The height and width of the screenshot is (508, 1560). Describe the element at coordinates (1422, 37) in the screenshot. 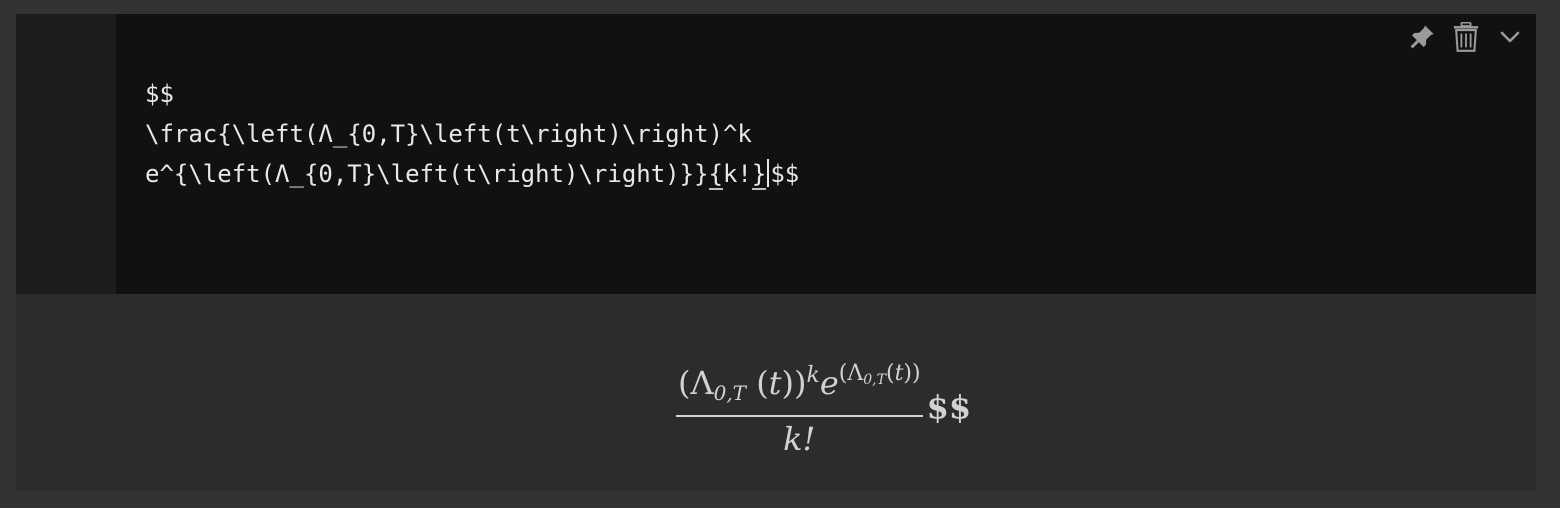

I see `pin-icon` at that location.